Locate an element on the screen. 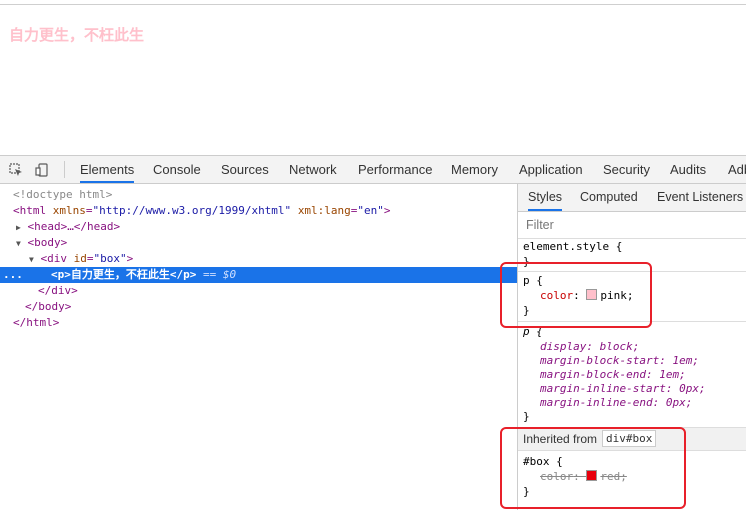 The width and height of the screenshot is (746, 510). attr-name: id is located at coordinates (80, 258).